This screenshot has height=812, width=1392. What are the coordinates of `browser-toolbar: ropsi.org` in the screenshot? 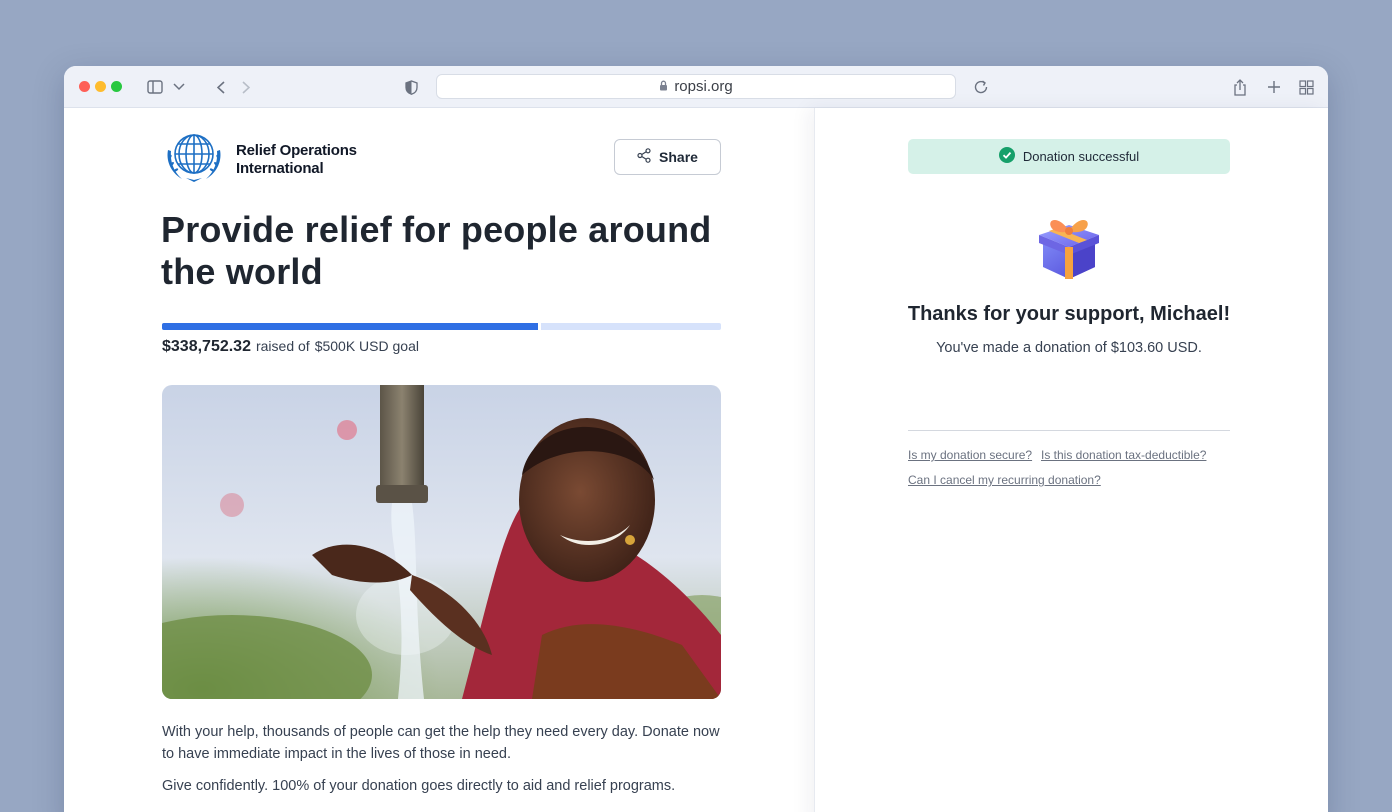 It's located at (696, 87).